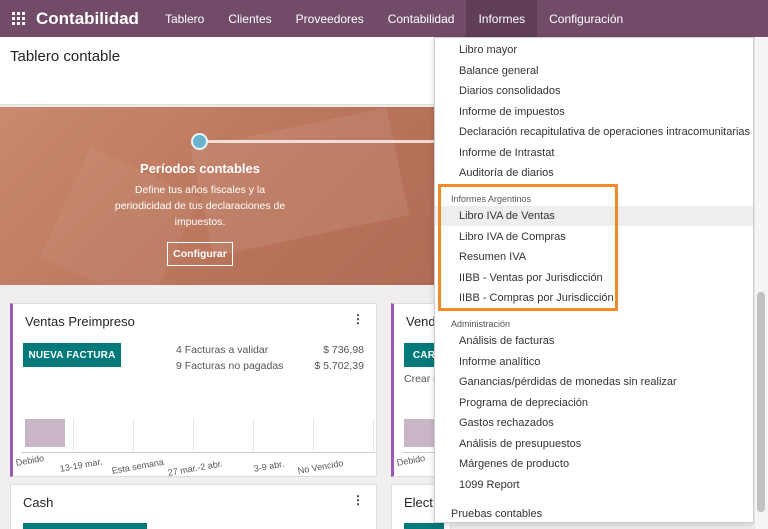 Image resolution: width=768 pixels, height=529 pixels. Describe the element at coordinates (499, 362) in the screenshot. I see `menu-item-informe-analitico: Informe analítico` at that location.